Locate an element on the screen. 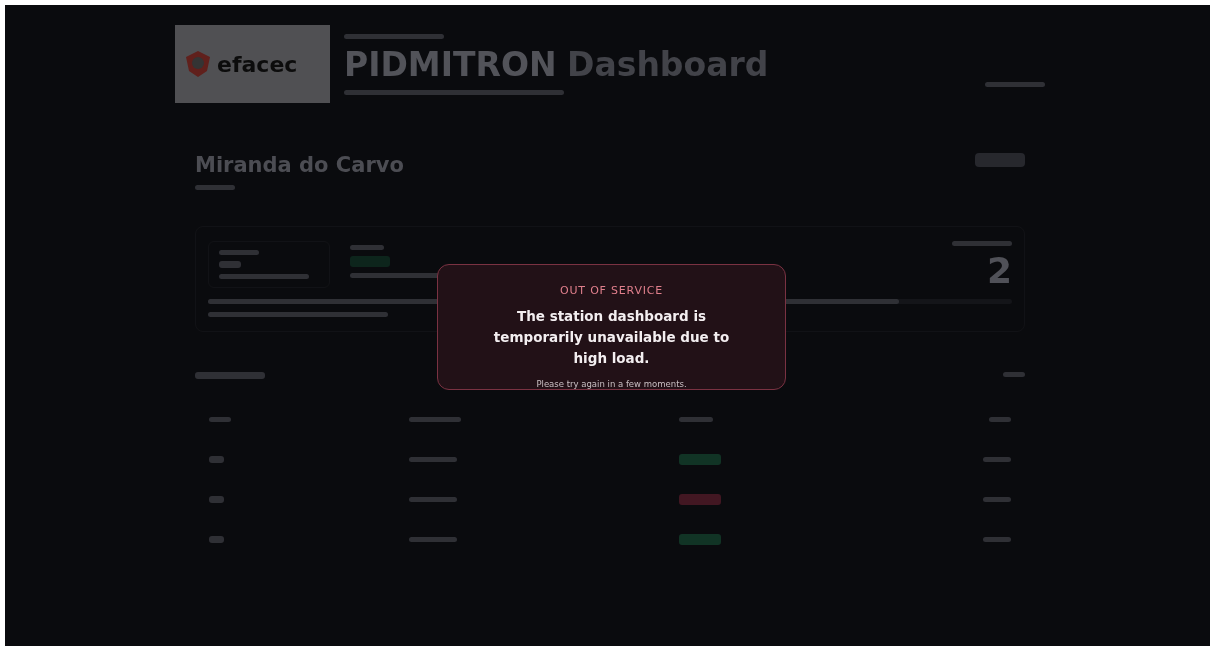 The height and width of the screenshot is (646, 1215). shield-icon is located at coordinates (198, 64).